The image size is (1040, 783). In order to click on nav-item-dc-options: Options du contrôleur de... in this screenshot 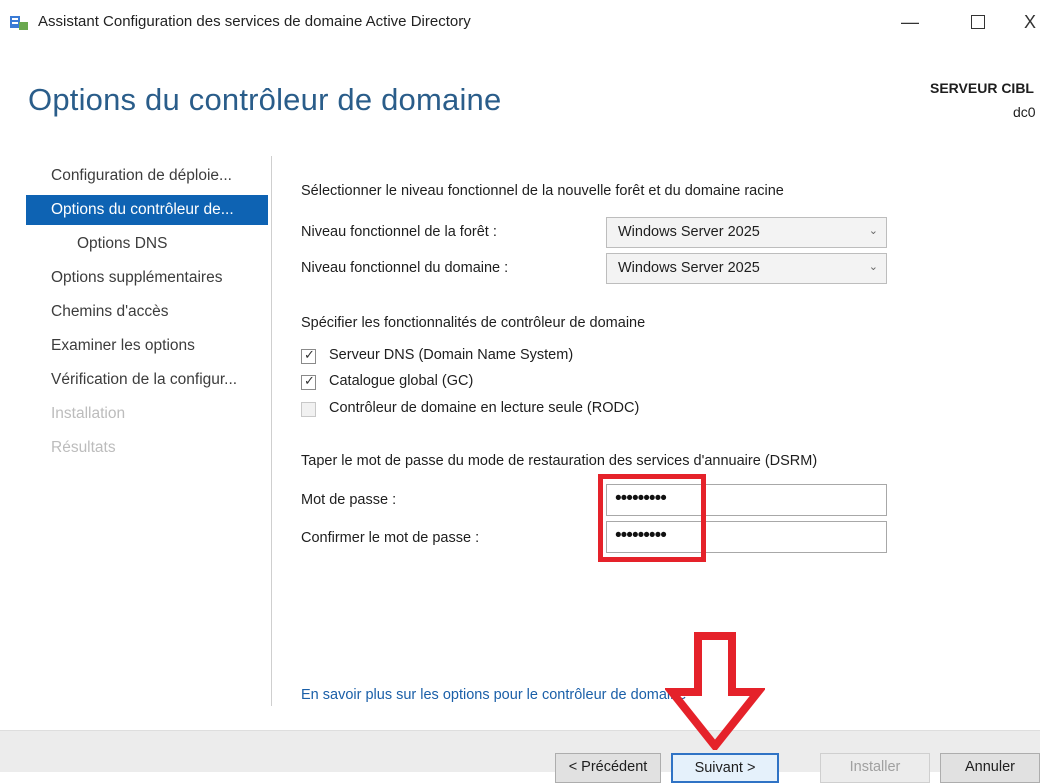, I will do `click(147, 210)`.